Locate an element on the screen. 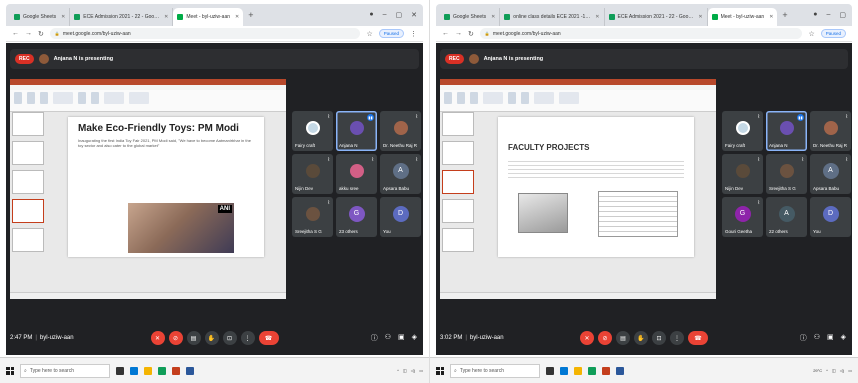  participant-tile: G 23 others is located at coordinates (356, 217).